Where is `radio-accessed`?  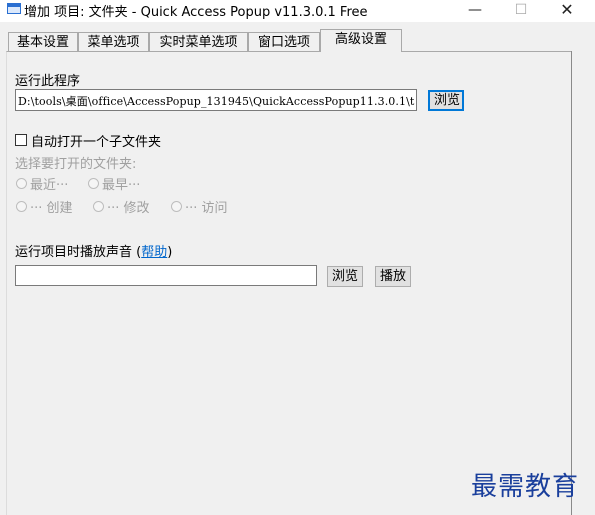
radio-accessed is located at coordinates (176, 206).